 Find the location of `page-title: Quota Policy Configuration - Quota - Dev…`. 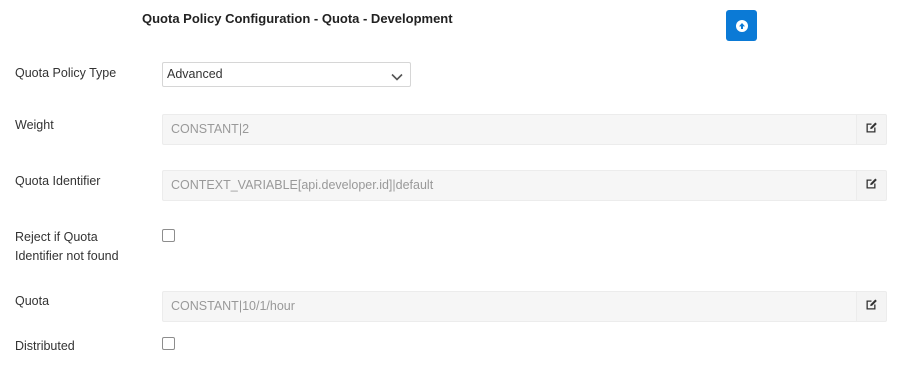

page-title: Quota Policy Configuration - Quota - Dev… is located at coordinates (297, 18).